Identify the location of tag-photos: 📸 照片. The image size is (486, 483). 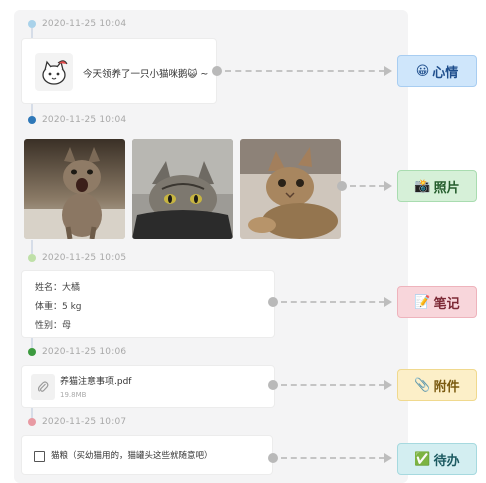
(437, 186).